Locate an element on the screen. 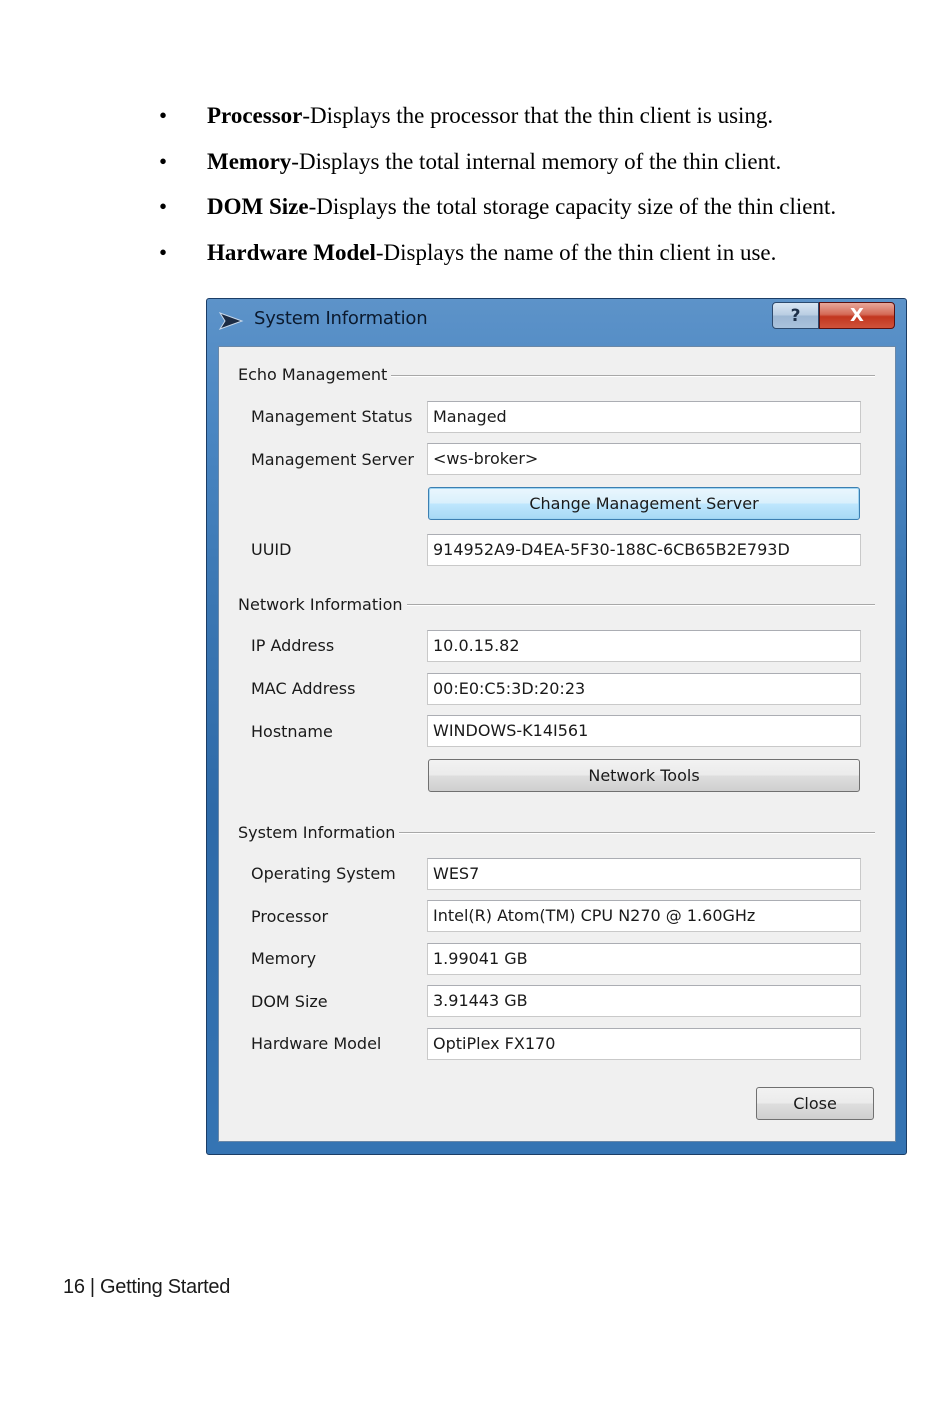 Image resolution: width=950 pixels, height=1424 pixels. help-button: ? is located at coordinates (795, 315).